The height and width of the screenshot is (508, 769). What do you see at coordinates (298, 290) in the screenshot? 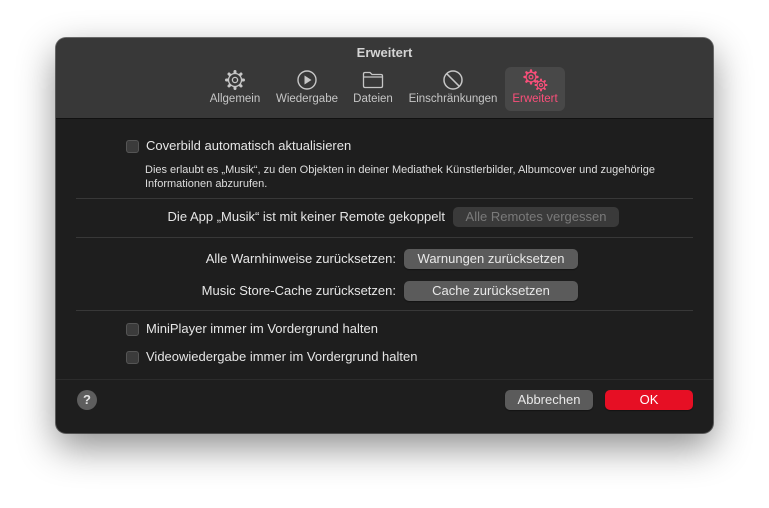
I see `cache-label: Music Store-Cache zurücksetzen:` at bounding box center [298, 290].